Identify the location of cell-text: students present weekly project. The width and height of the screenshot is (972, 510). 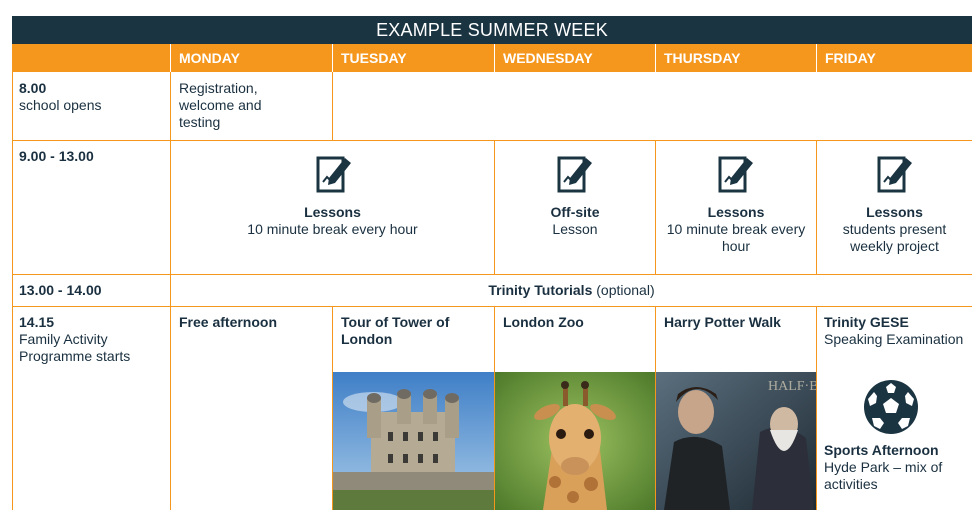
(894, 237).